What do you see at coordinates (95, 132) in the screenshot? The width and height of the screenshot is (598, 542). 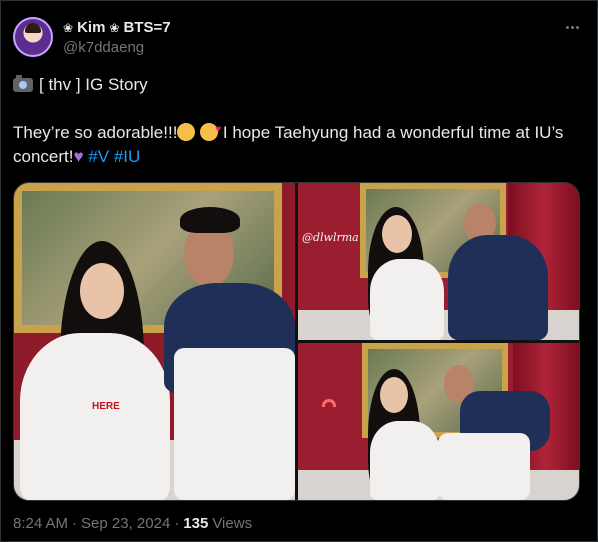 I see `tweet-body-part1: They’re so adorable!!!` at bounding box center [95, 132].